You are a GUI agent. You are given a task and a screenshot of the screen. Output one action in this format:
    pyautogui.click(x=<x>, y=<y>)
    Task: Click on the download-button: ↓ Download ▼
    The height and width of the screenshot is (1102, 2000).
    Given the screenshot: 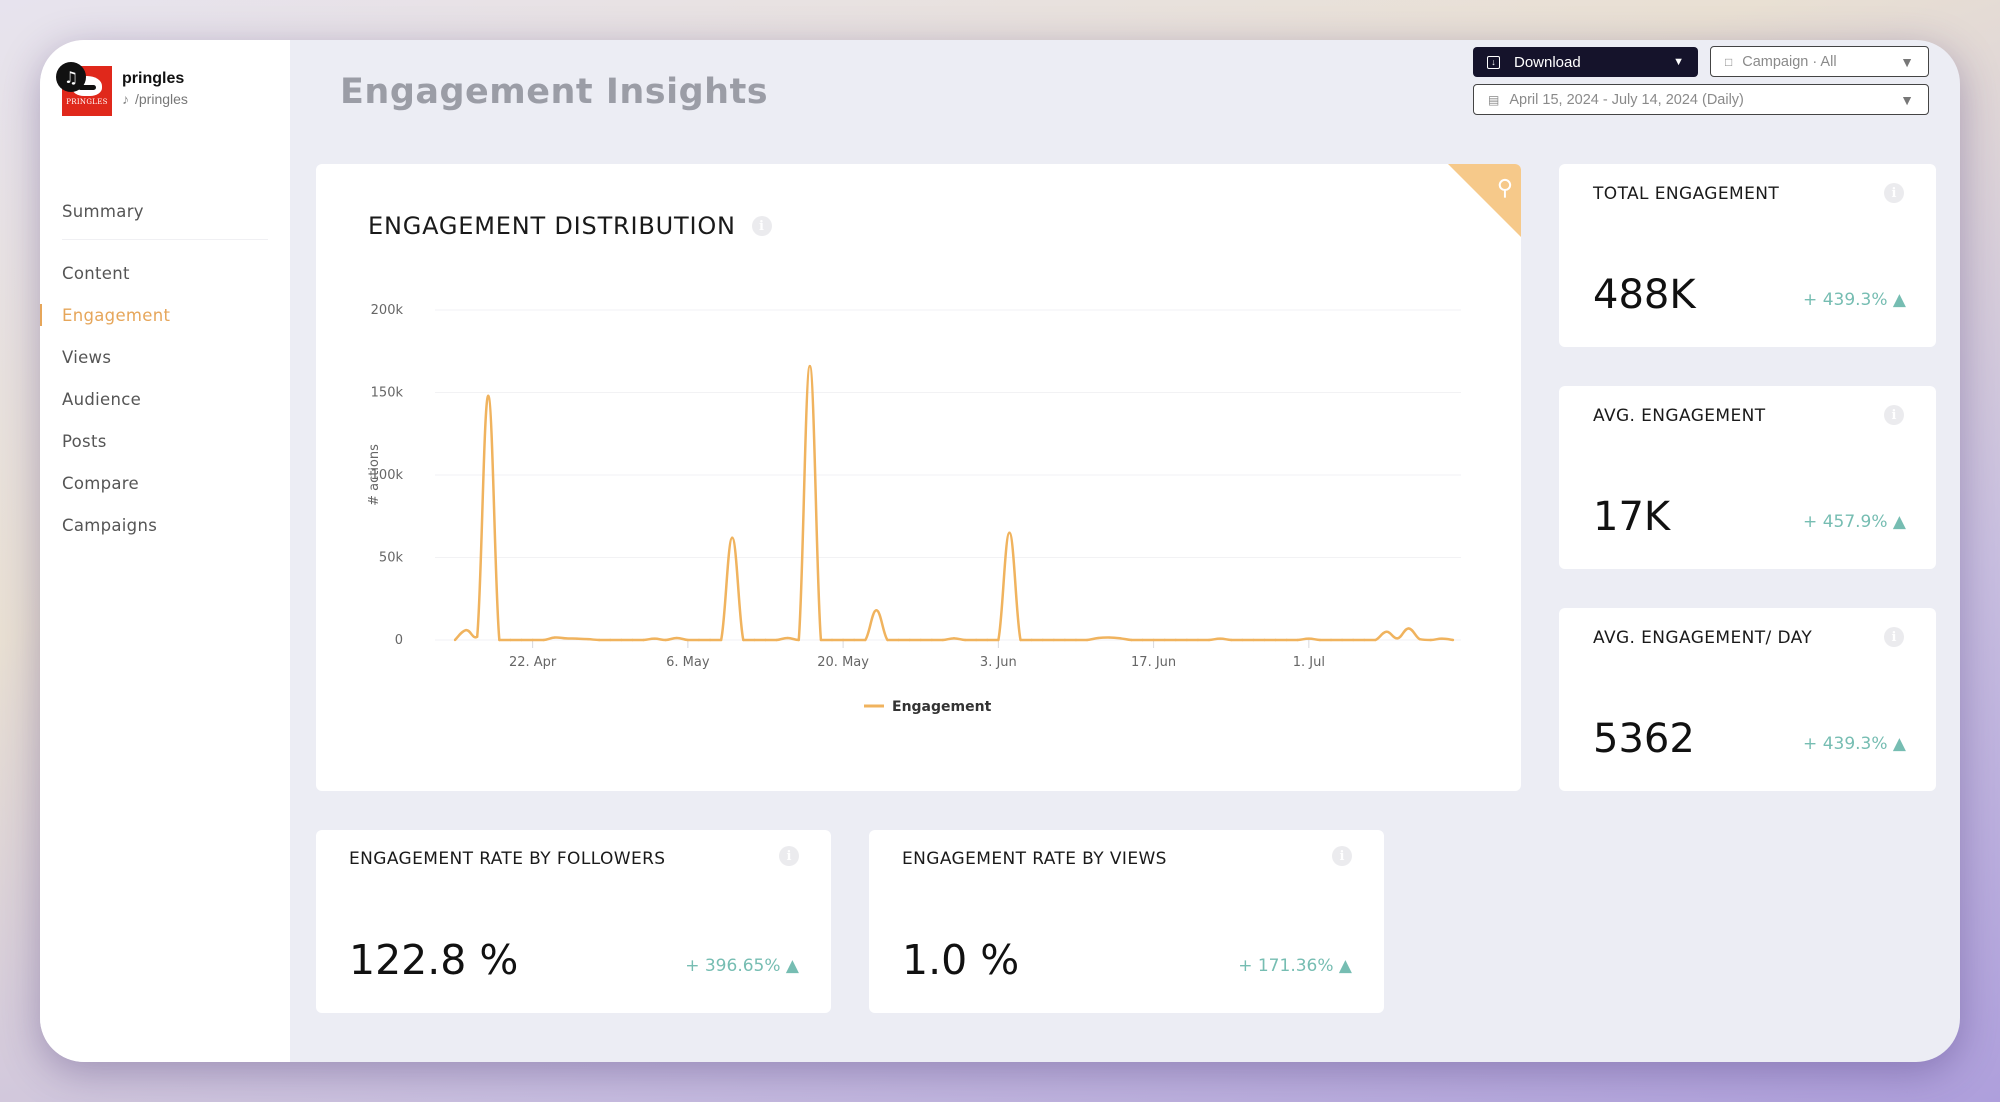 What is the action you would take?
    pyautogui.click(x=1585, y=62)
    